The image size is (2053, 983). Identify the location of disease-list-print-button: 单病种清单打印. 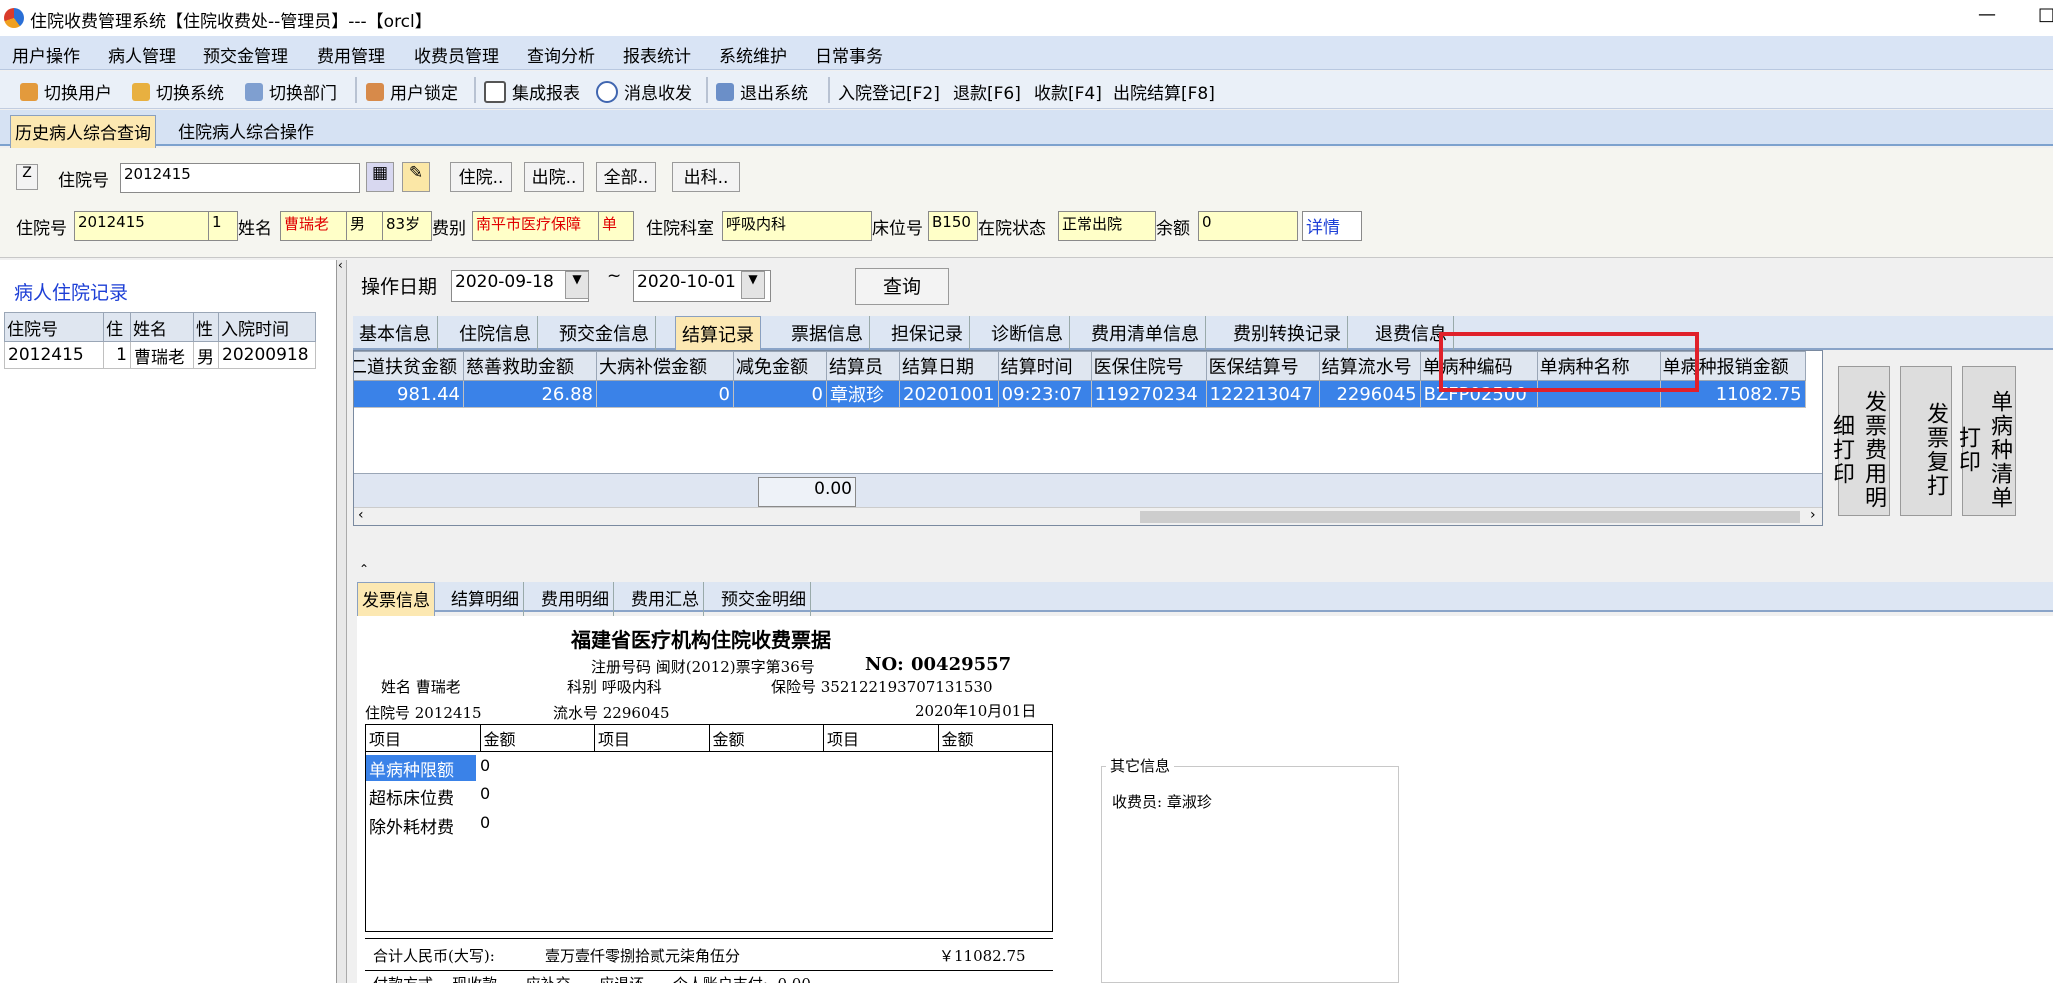
(1985, 441).